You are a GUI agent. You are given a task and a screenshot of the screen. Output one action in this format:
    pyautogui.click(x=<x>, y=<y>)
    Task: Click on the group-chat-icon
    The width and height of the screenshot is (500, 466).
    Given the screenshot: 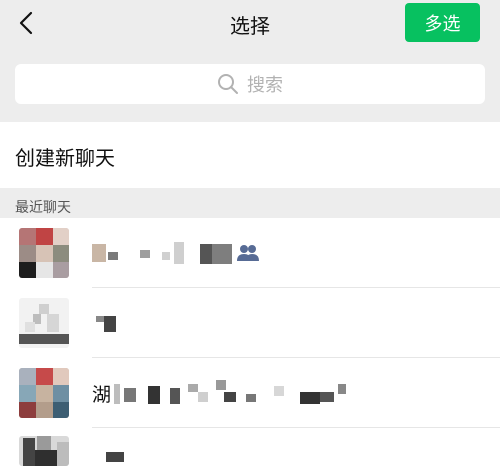 What is the action you would take?
    pyautogui.click(x=248, y=253)
    